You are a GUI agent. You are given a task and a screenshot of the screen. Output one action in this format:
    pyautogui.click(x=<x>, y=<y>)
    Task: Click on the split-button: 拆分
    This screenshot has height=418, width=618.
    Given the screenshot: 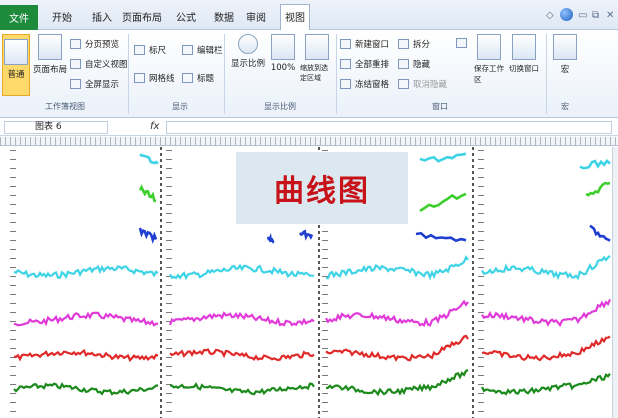 What is the action you would take?
    pyautogui.click(x=414, y=44)
    